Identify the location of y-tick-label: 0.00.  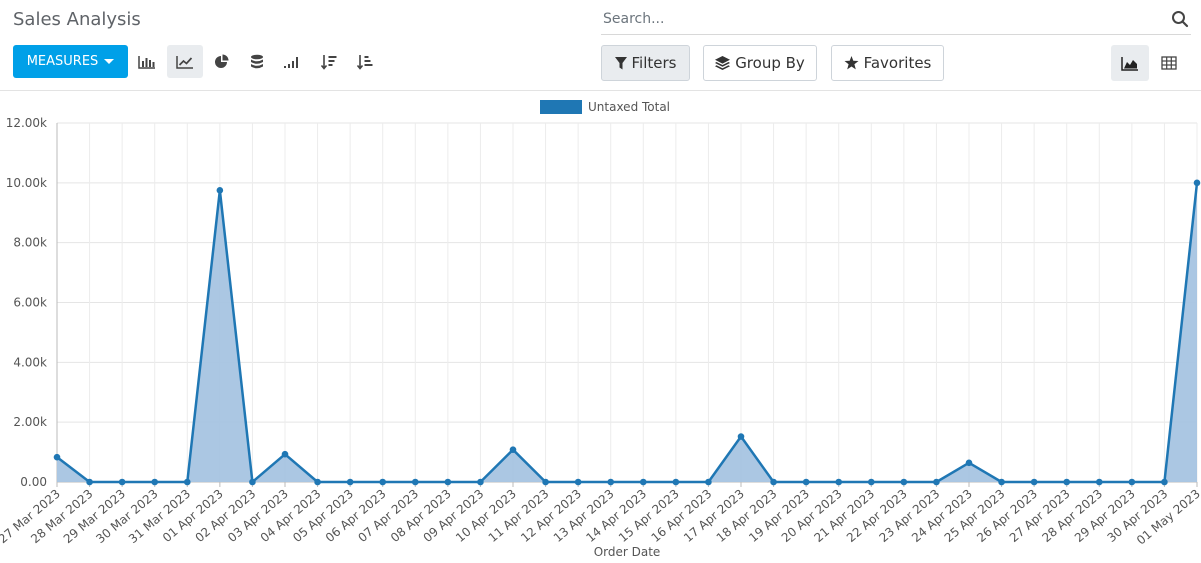
(33, 482).